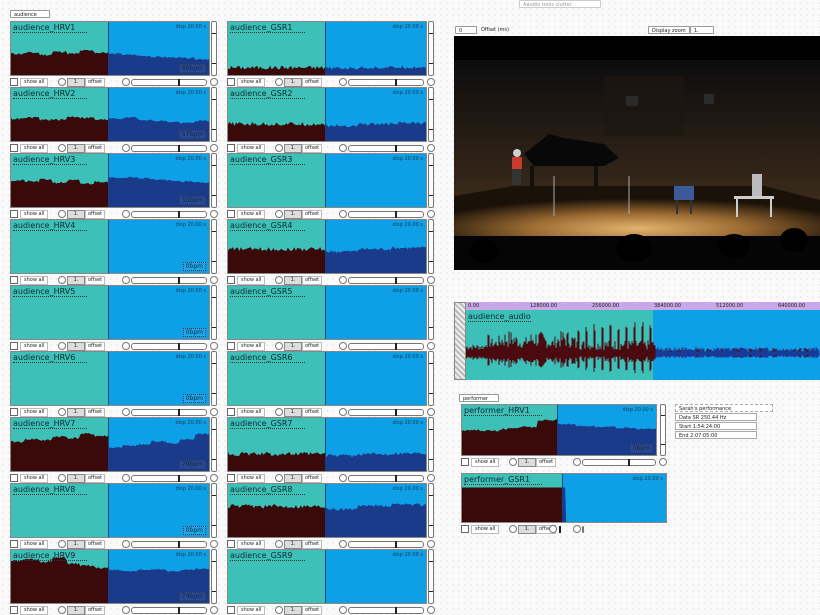 Image resolution: width=820 pixels, height=615 pixels. I want to click on hrv-plot: audience_HRV7 disp 20.00 s 79bpm, so click(110, 444).